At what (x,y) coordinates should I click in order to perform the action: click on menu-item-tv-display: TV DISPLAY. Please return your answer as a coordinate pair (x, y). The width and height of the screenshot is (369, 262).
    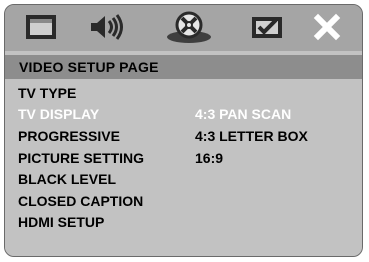
    Looking at the image, I should click on (58, 114).